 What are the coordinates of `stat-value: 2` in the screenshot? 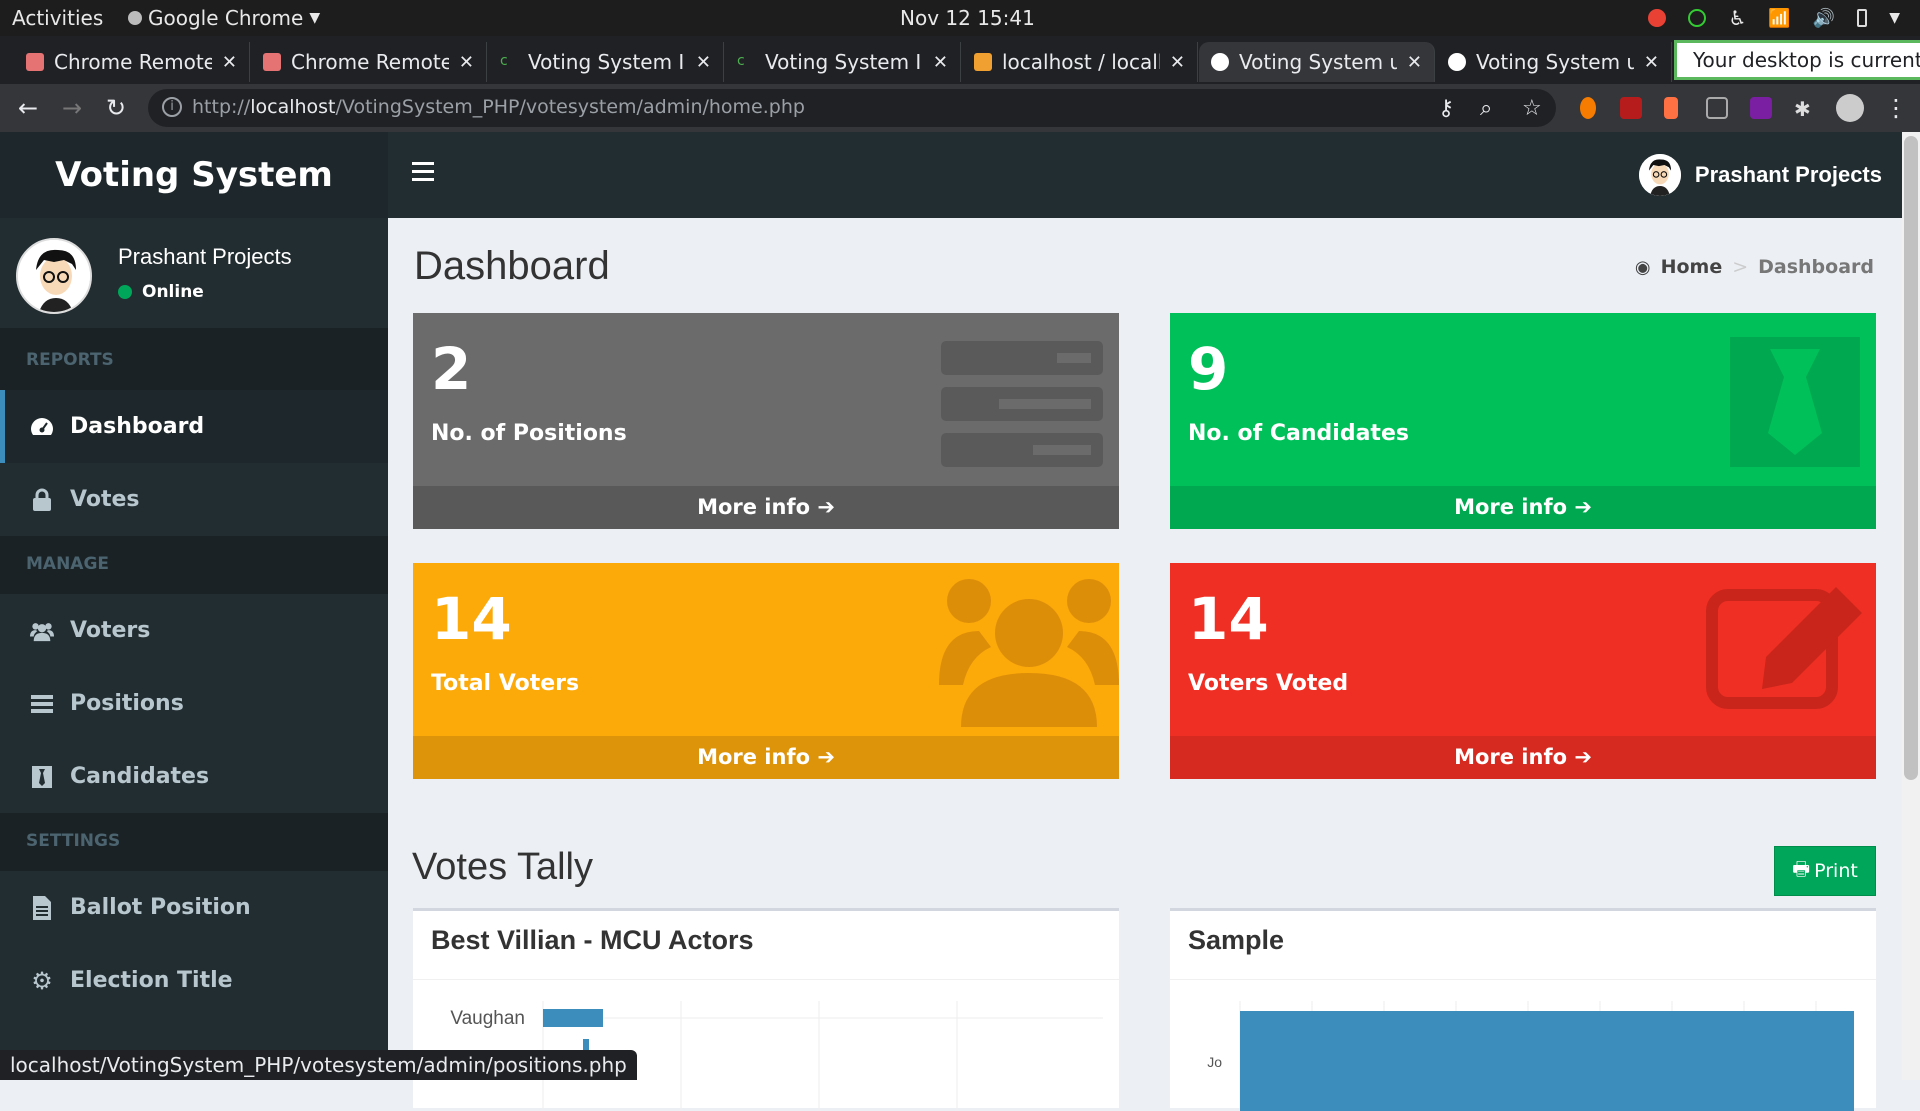 It's located at (451, 369).